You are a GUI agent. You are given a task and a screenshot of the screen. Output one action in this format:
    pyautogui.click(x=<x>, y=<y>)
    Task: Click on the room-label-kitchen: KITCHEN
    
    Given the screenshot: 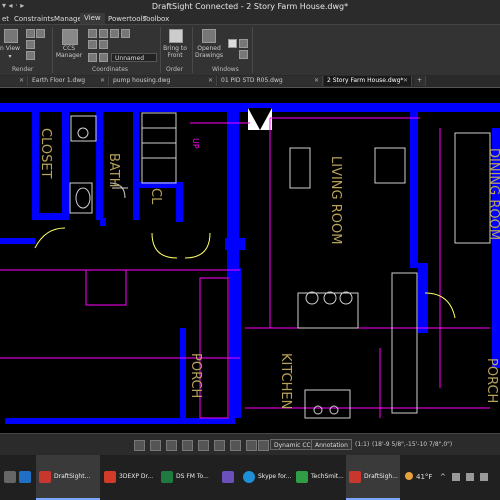 What is the action you would take?
    pyautogui.click(x=285, y=381)
    